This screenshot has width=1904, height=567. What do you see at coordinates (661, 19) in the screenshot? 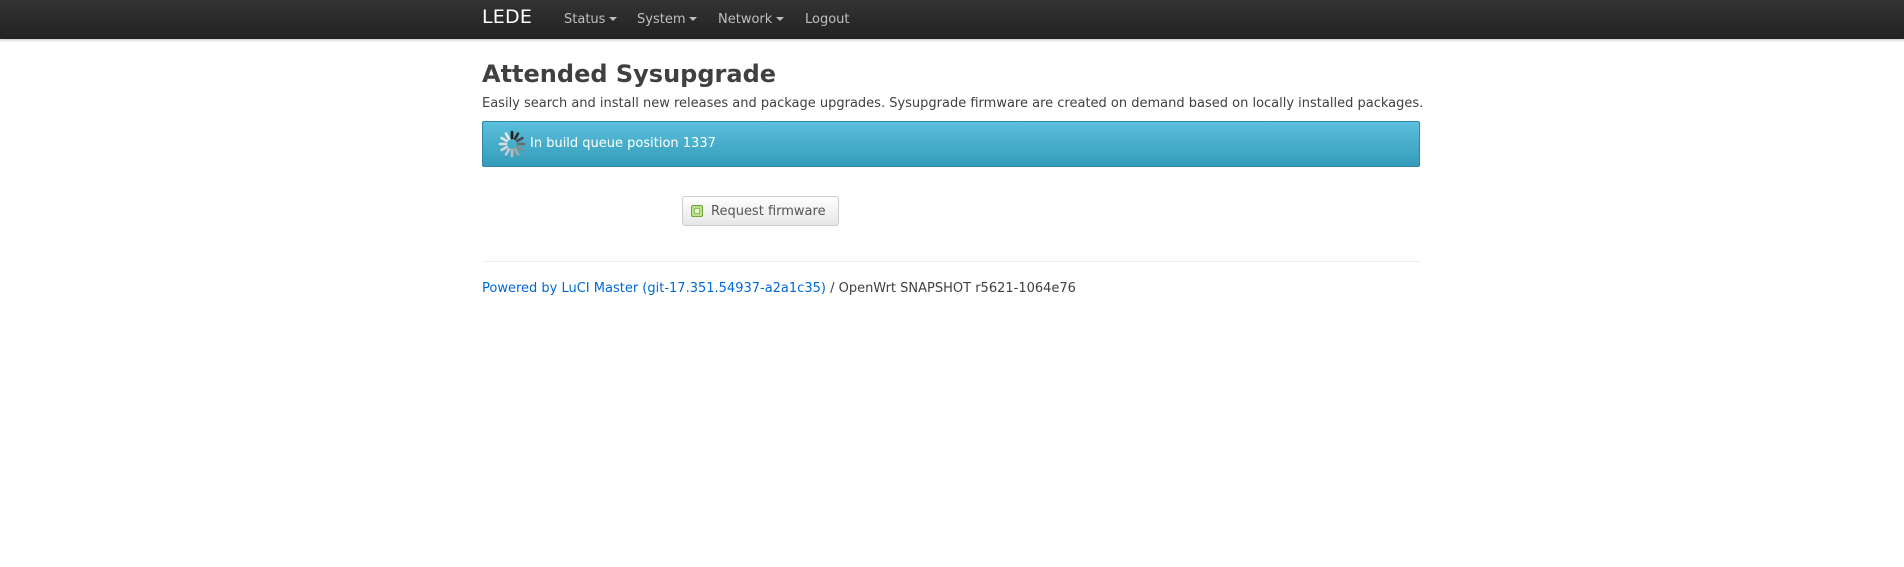
I see `nav-system-label: System` at bounding box center [661, 19].